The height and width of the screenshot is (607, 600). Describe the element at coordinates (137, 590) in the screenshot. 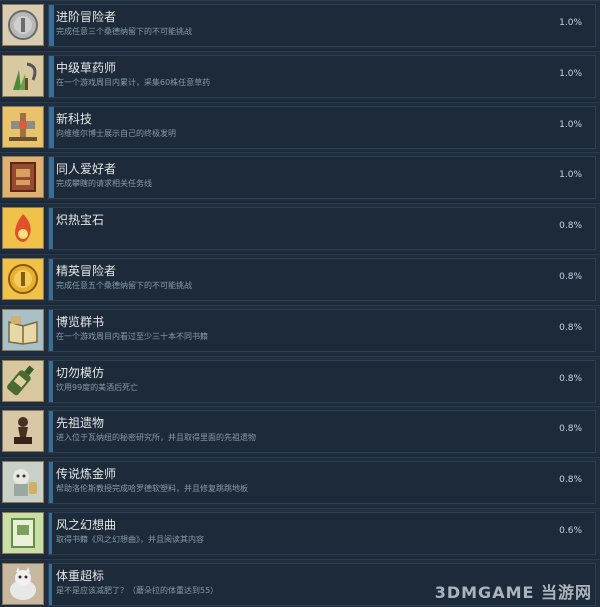

I see `achievement-description: 是不是应该减肥了？（蘑朵拉的体重达到55）` at that location.